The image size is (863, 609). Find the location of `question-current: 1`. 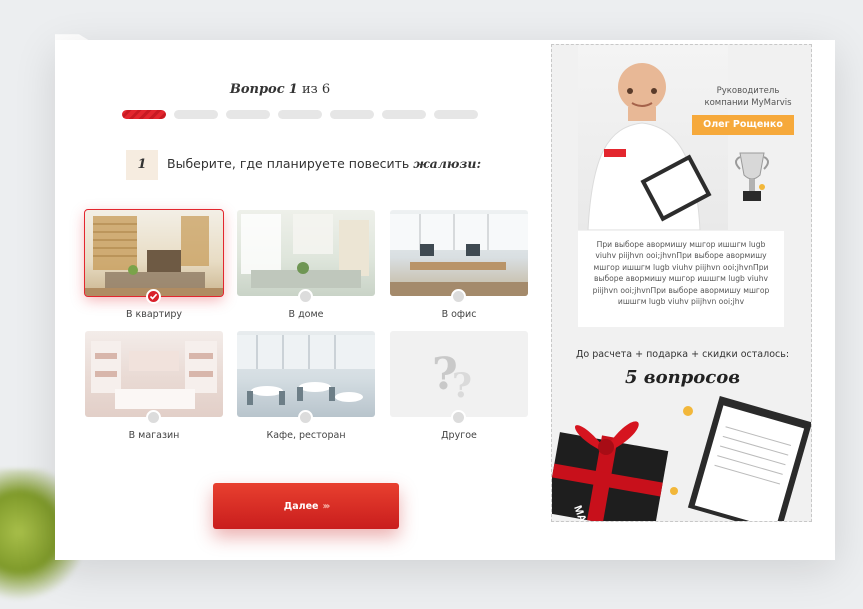

question-current: 1 is located at coordinates (293, 89).